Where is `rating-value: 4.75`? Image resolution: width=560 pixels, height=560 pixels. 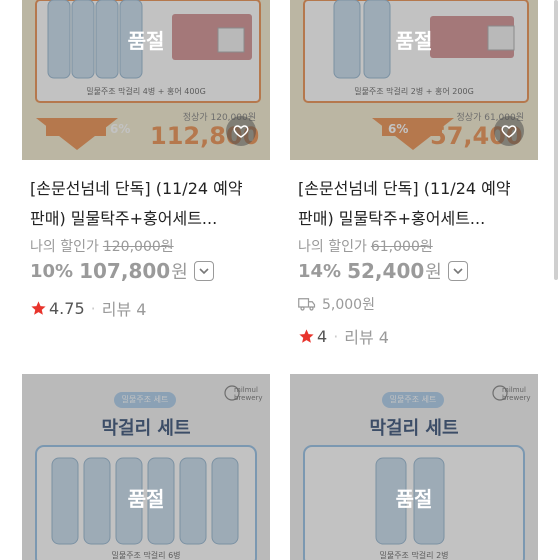 rating-value: 4.75 is located at coordinates (67, 308).